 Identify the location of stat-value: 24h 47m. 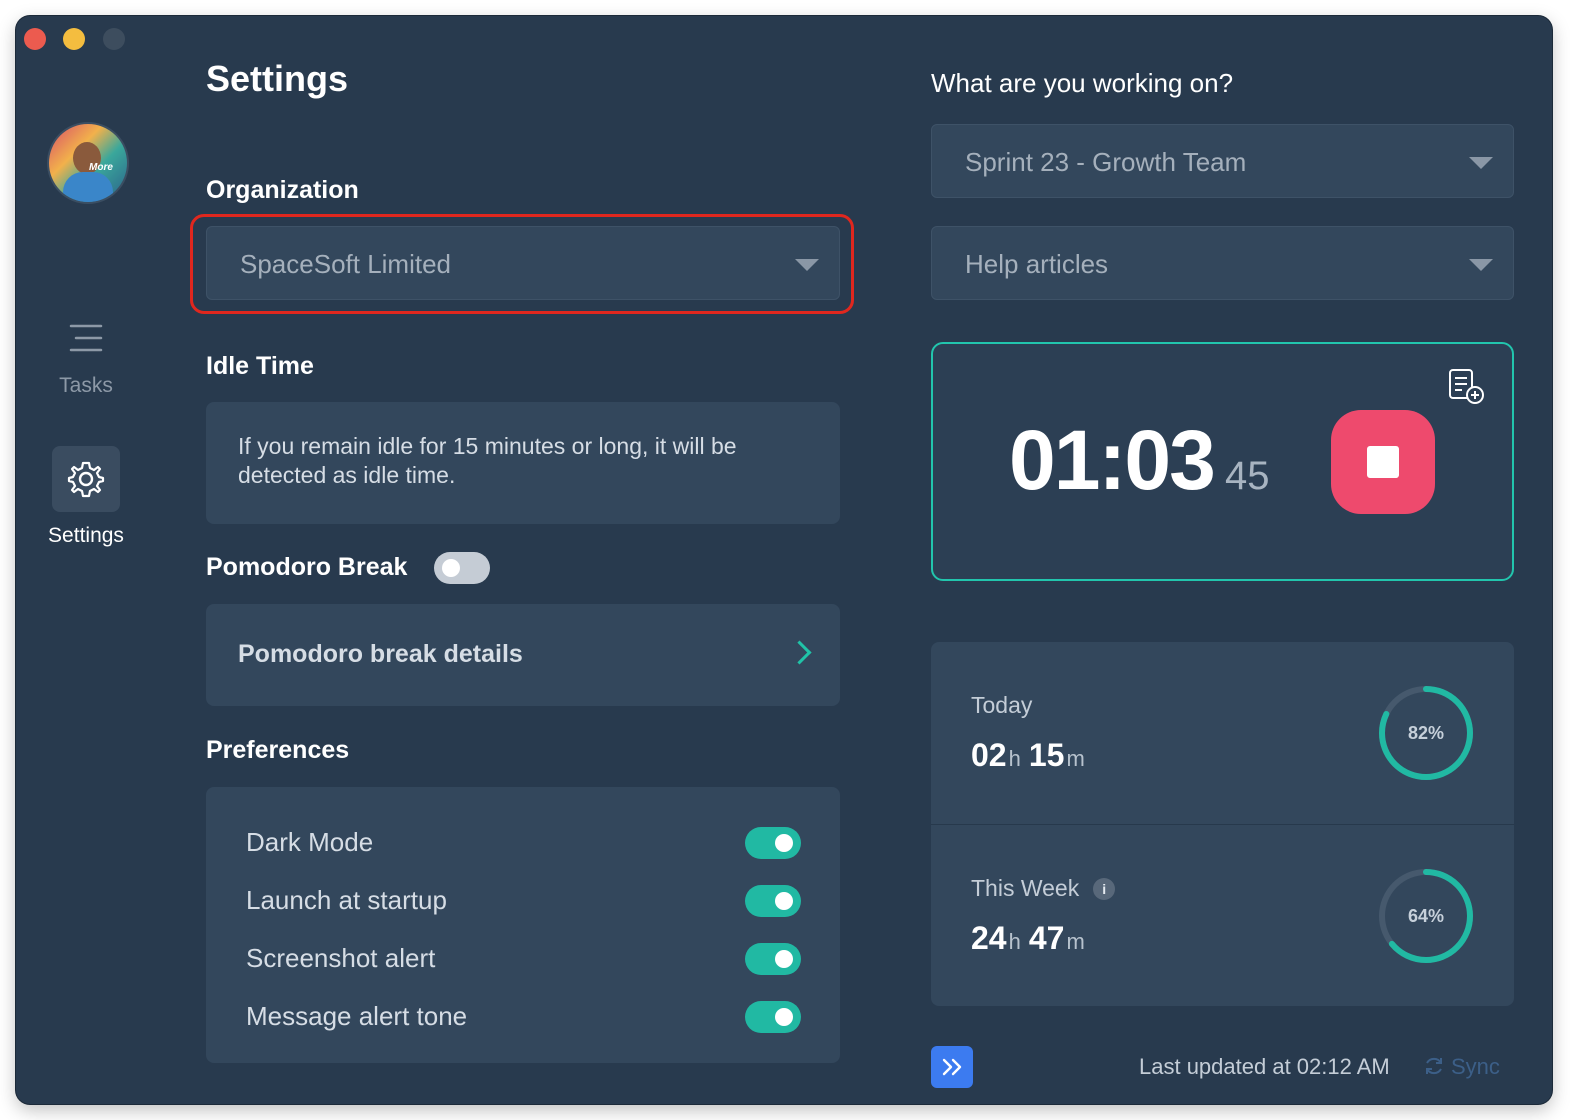
(1032, 938).